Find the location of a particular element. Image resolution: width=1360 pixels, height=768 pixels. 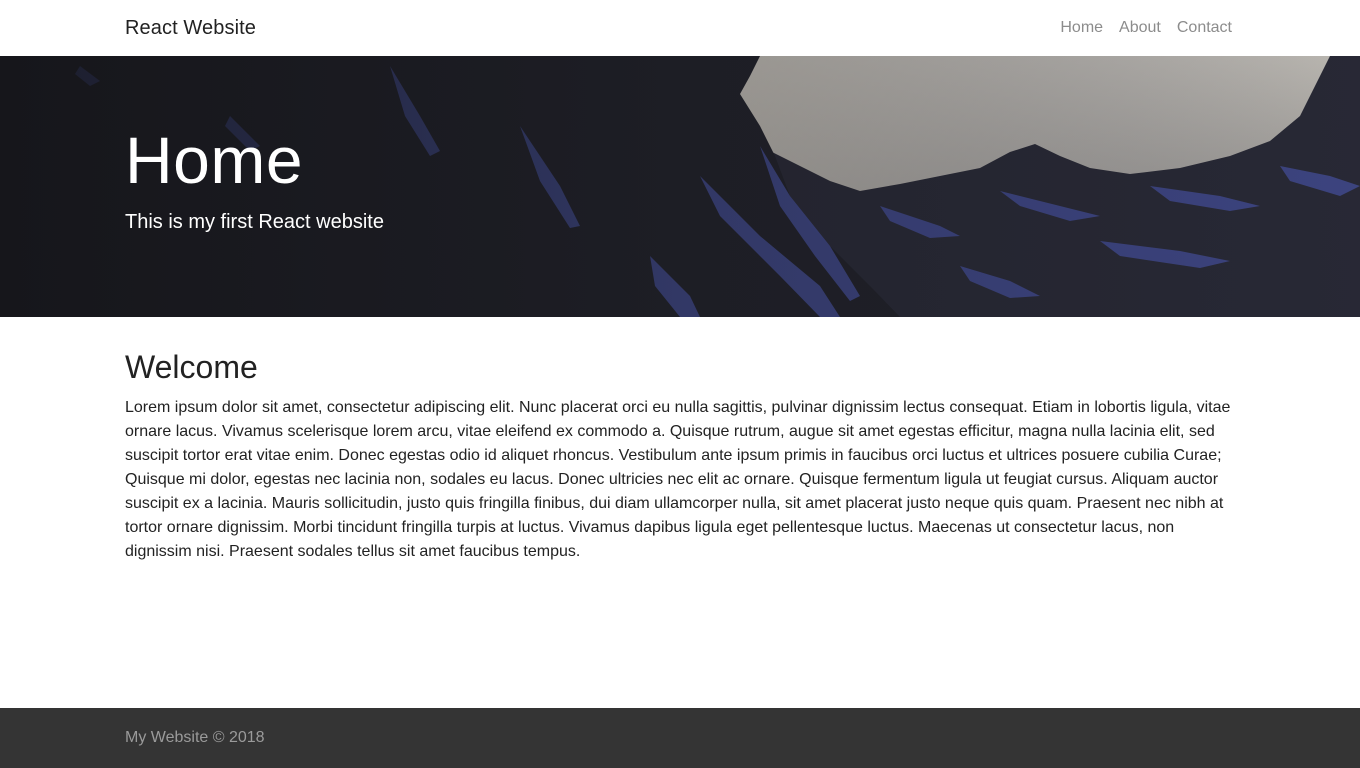

hero-subtitle: This is my first React website is located at coordinates (254, 222).